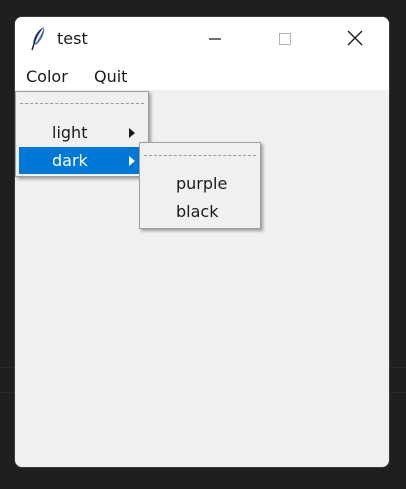 The image size is (406, 489). I want to click on feather-icon, so click(39, 39).